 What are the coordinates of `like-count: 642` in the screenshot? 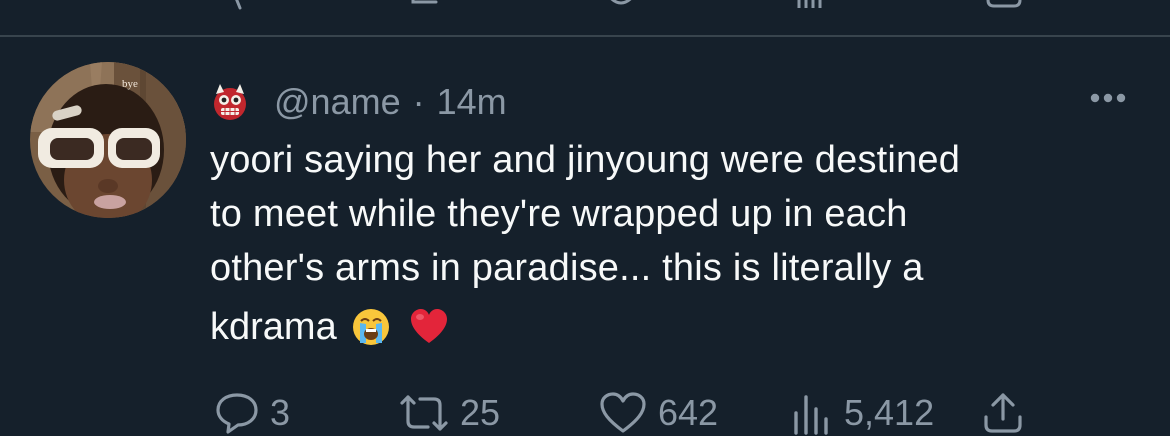 It's located at (688, 412).